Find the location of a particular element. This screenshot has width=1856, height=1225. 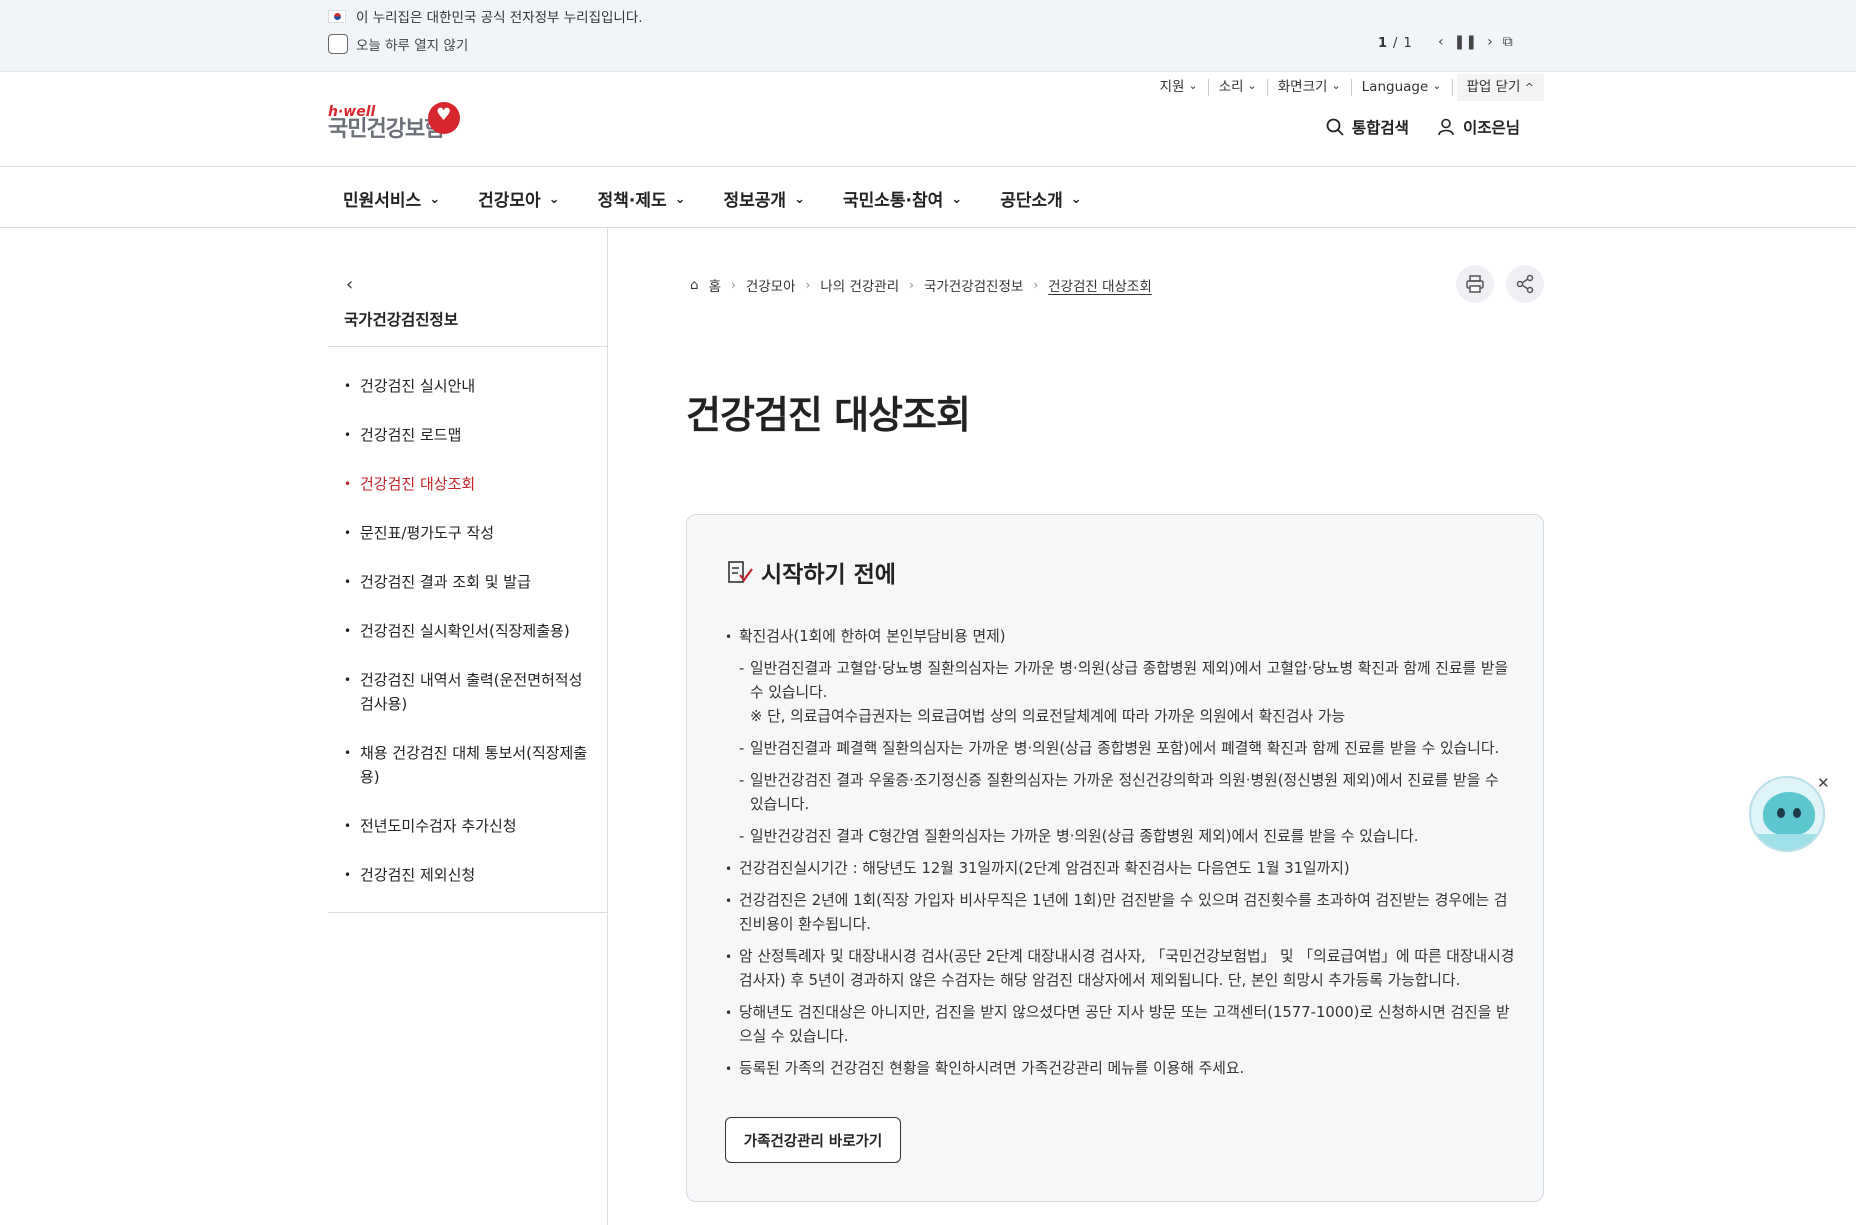

back-chevron-icon: ‹ is located at coordinates (349, 284).